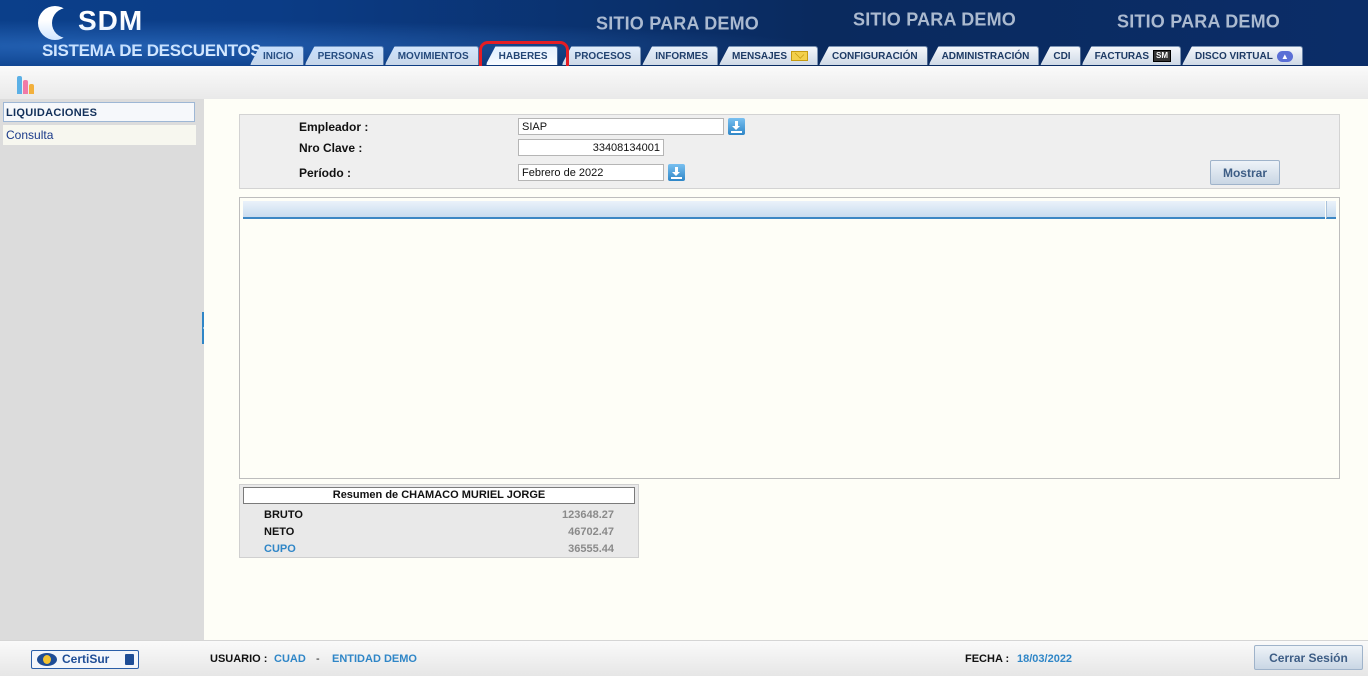 This screenshot has width=1368, height=676. I want to click on tab-label: MENSAJES, so click(760, 56).